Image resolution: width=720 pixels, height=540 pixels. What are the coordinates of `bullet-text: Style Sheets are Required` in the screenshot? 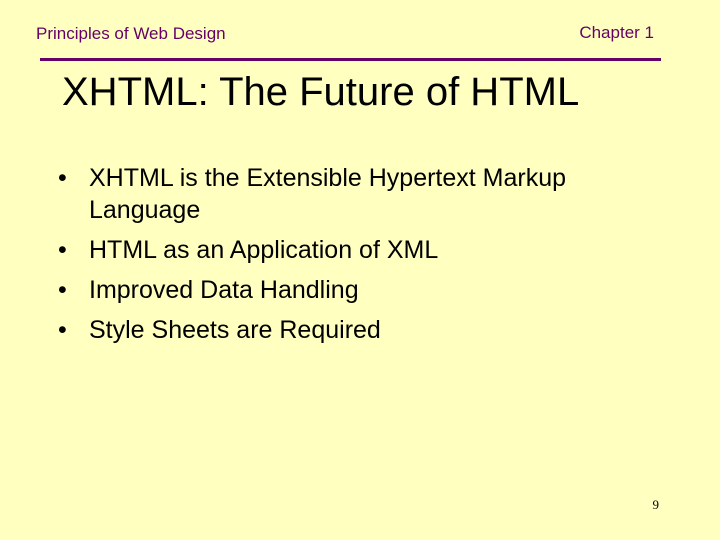 It's located at (235, 330).